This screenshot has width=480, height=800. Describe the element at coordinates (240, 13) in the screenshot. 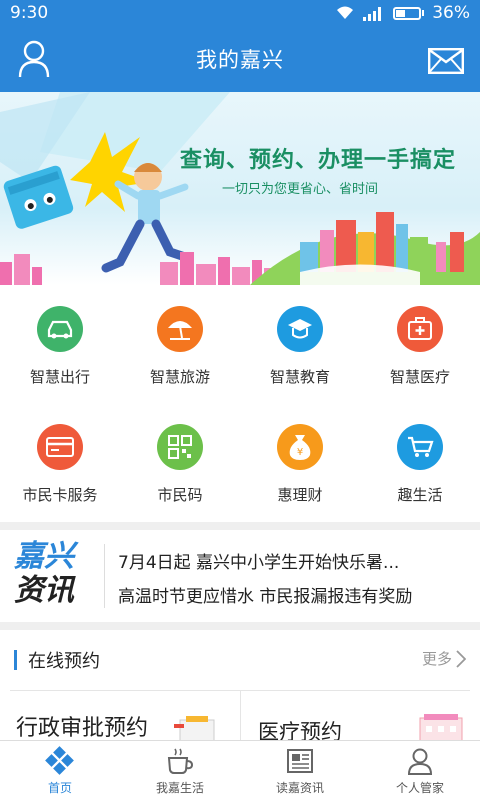

I see `status-bar: 9:30 36%` at that location.